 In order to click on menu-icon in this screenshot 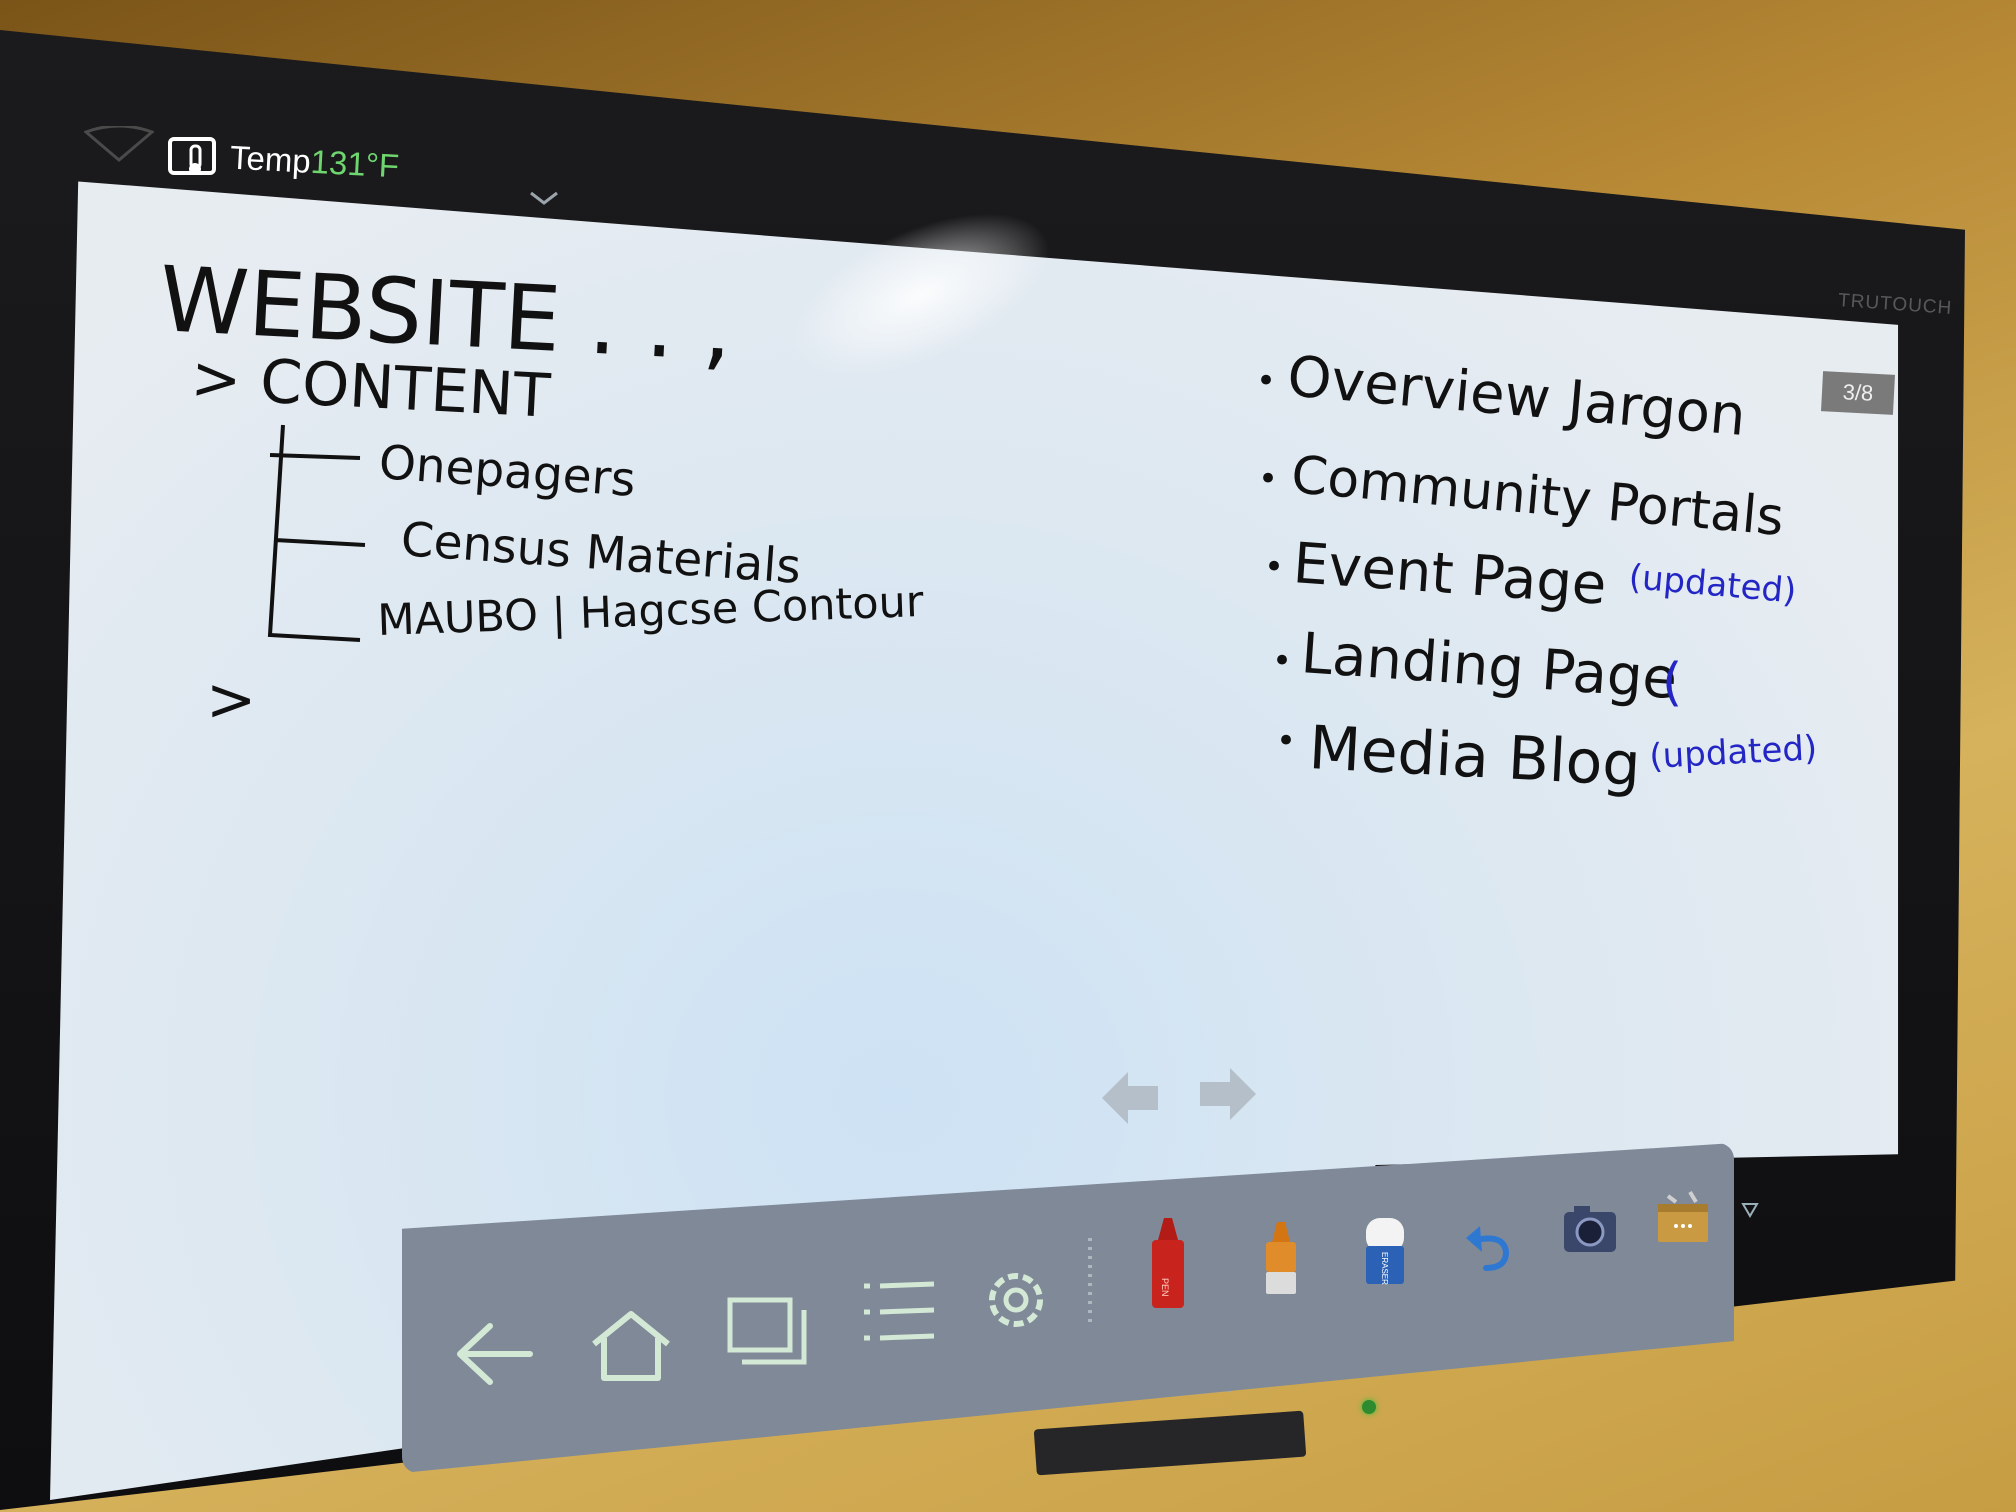, I will do `click(898, 1313)`.